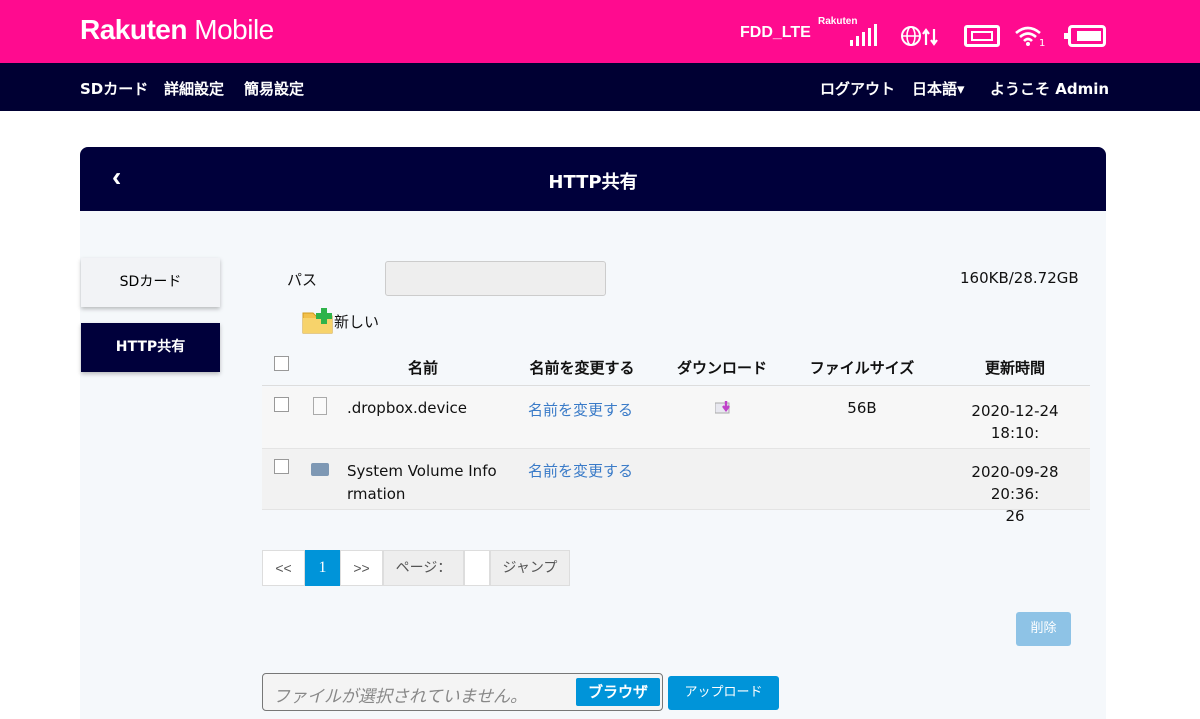 This screenshot has height=719, width=1200. What do you see at coordinates (724, 407) in the screenshot?
I see `download-icon` at bounding box center [724, 407].